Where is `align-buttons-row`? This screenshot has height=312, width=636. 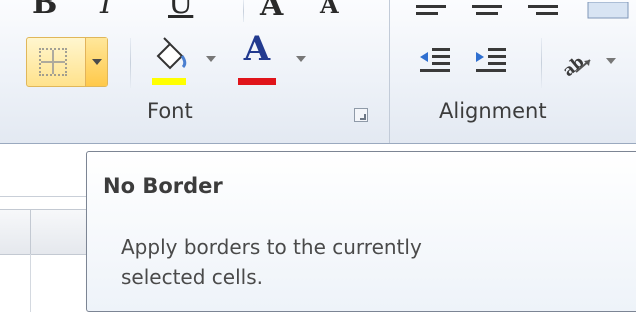 align-buttons-row is located at coordinates (522, 10).